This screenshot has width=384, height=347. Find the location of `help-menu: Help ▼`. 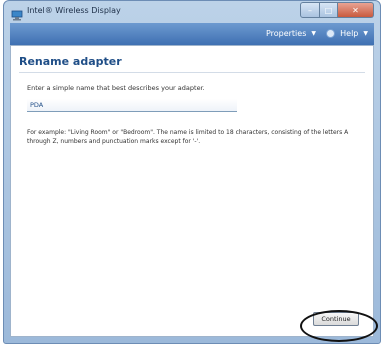

help-menu: Help ▼ is located at coordinates (347, 33).